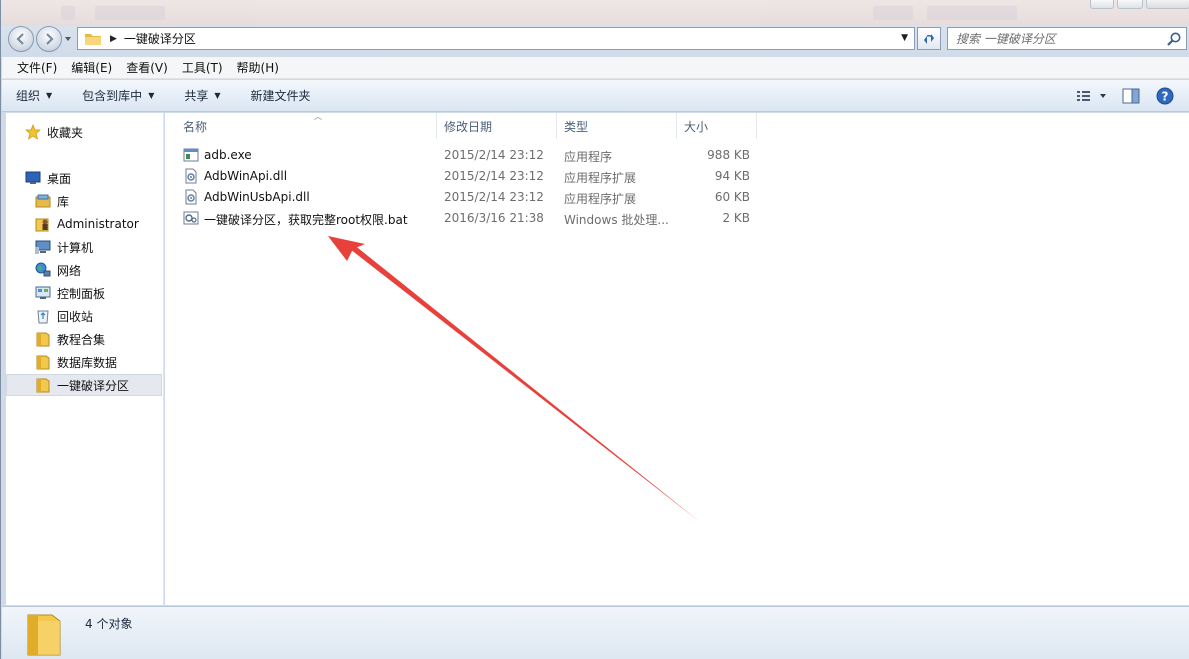 The width and height of the screenshot is (1189, 659). What do you see at coordinates (202, 67) in the screenshot?
I see `menu-tools: 工具(T)` at bounding box center [202, 67].